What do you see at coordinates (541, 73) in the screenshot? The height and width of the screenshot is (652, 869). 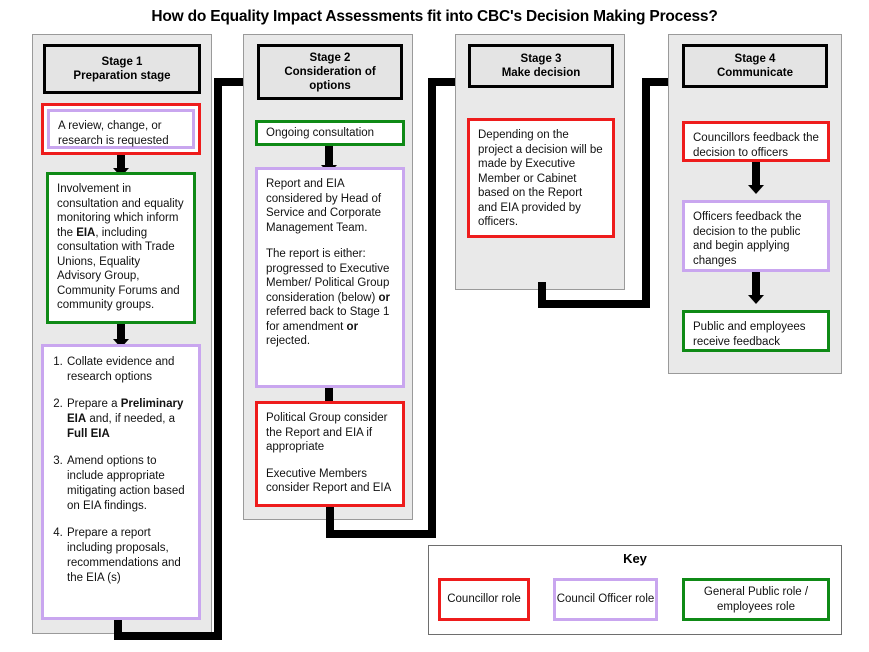 I see `stage-3-header-line2: Make decision` at bounding box center [541, 73].